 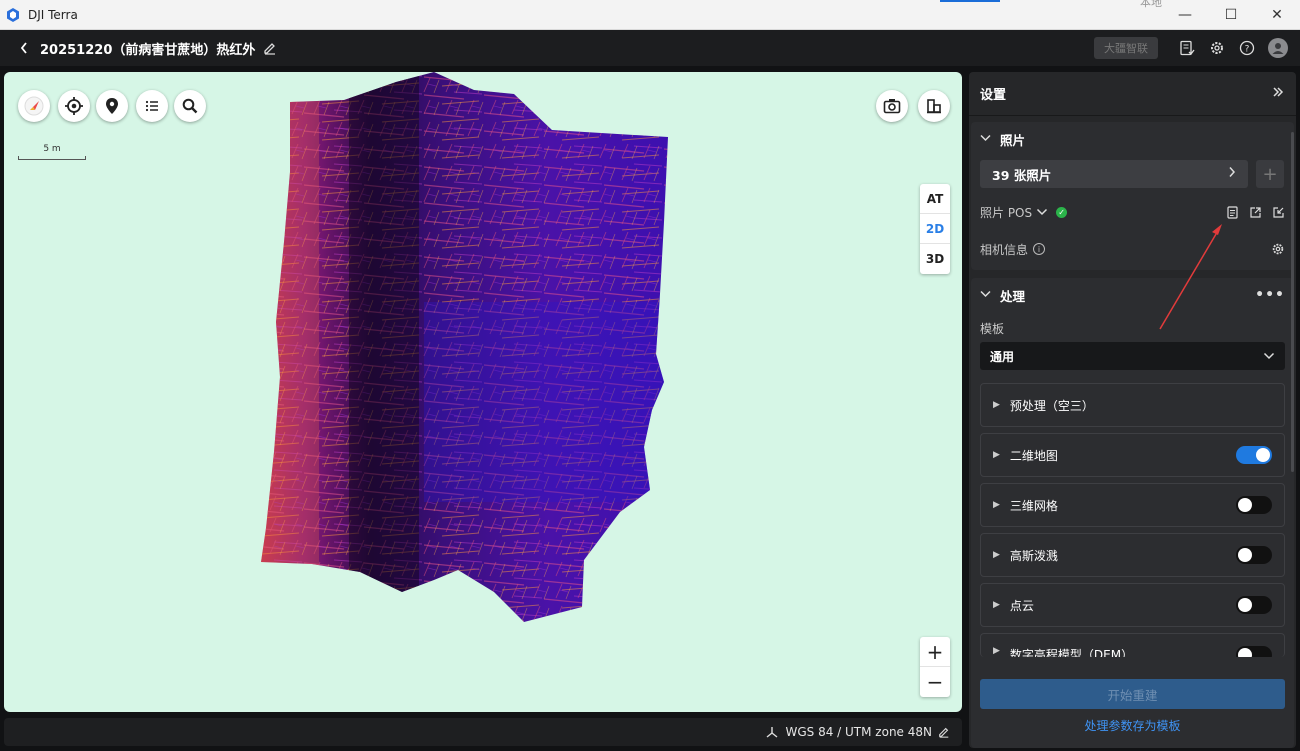 I want to click on compass-navigation-button, so click(x=34, y=106).